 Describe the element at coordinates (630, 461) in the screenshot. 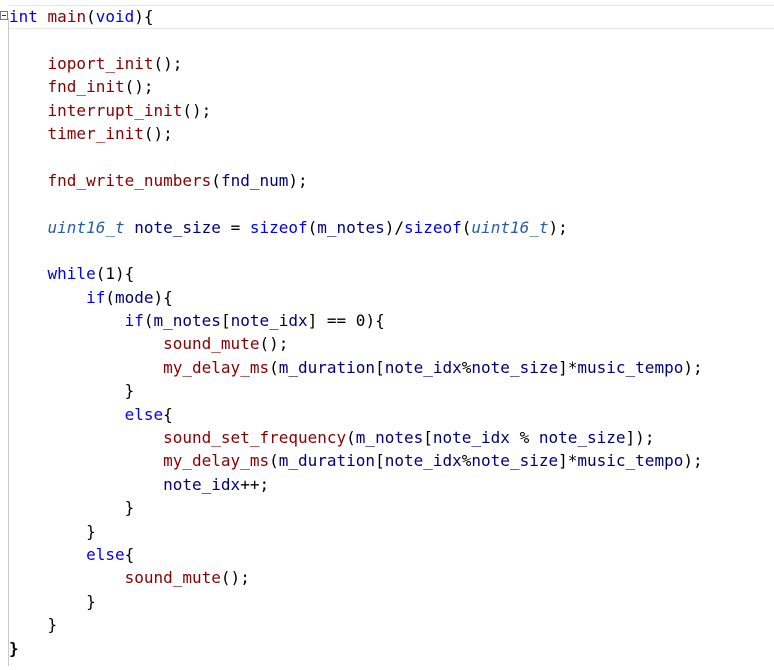

I see `identifier-token: music_tempo` at that location.